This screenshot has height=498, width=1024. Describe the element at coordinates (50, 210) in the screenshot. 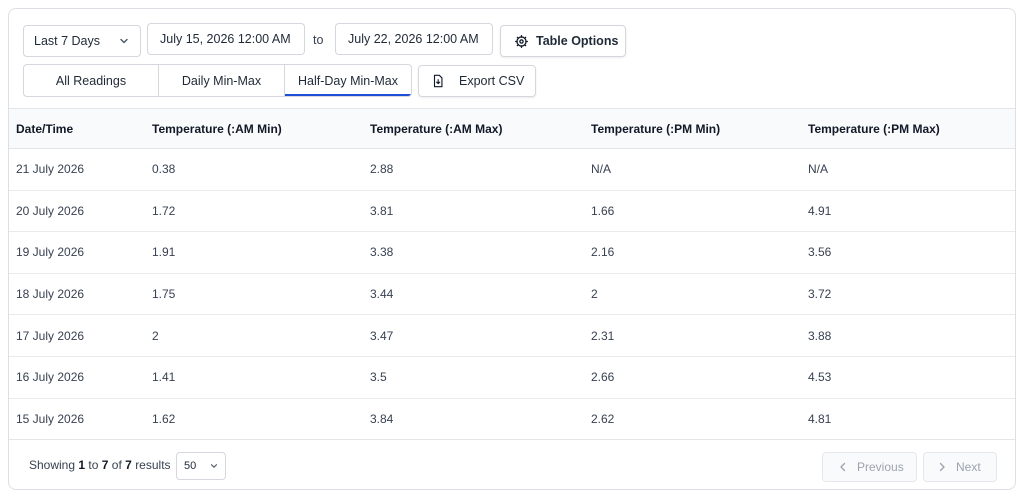

I see `cell-datetime: 20 July 2026` at that location.